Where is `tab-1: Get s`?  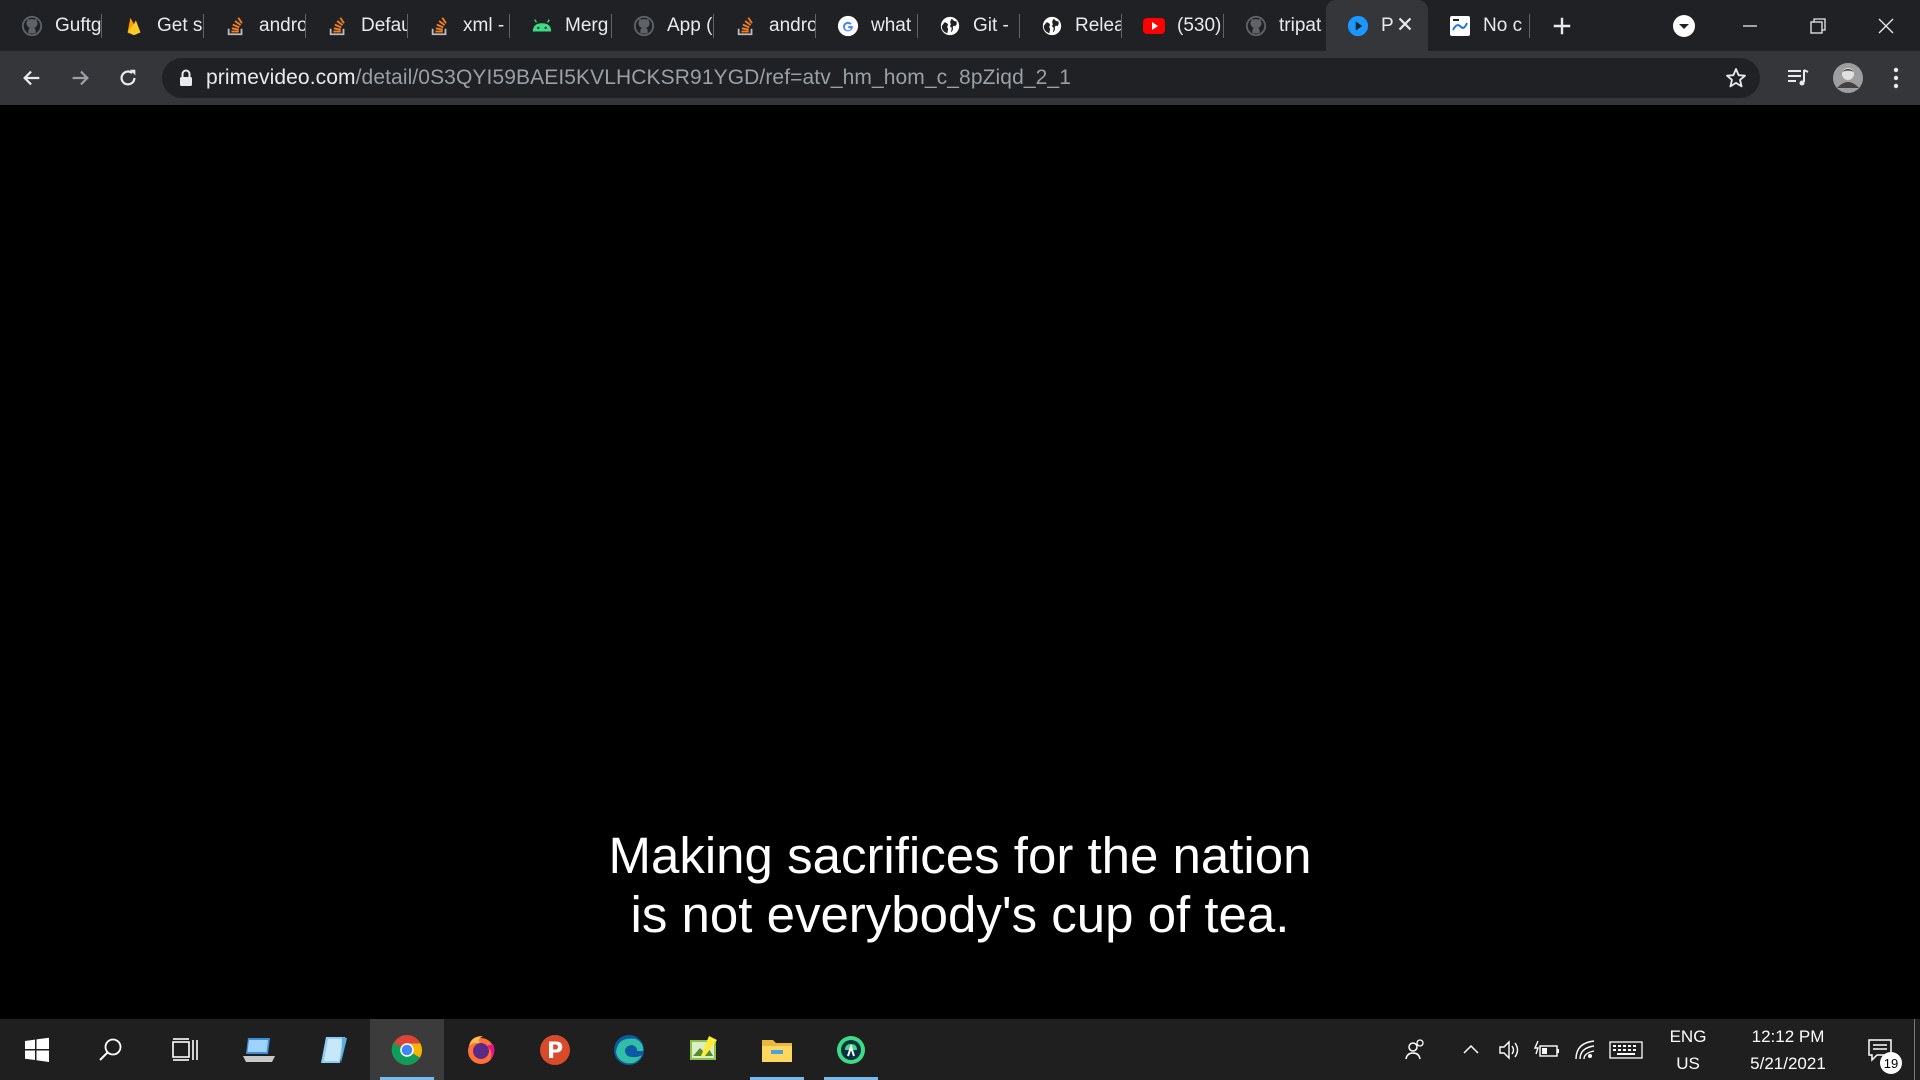
tab-1: Get s is located at coordinates (153, 25).